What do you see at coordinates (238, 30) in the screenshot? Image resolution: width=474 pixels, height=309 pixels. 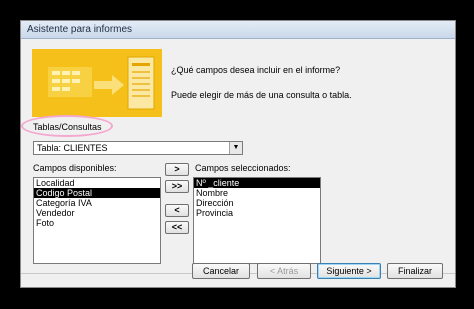 I see `title-bar: Asistente para informes` at bounding box center [238, 30].